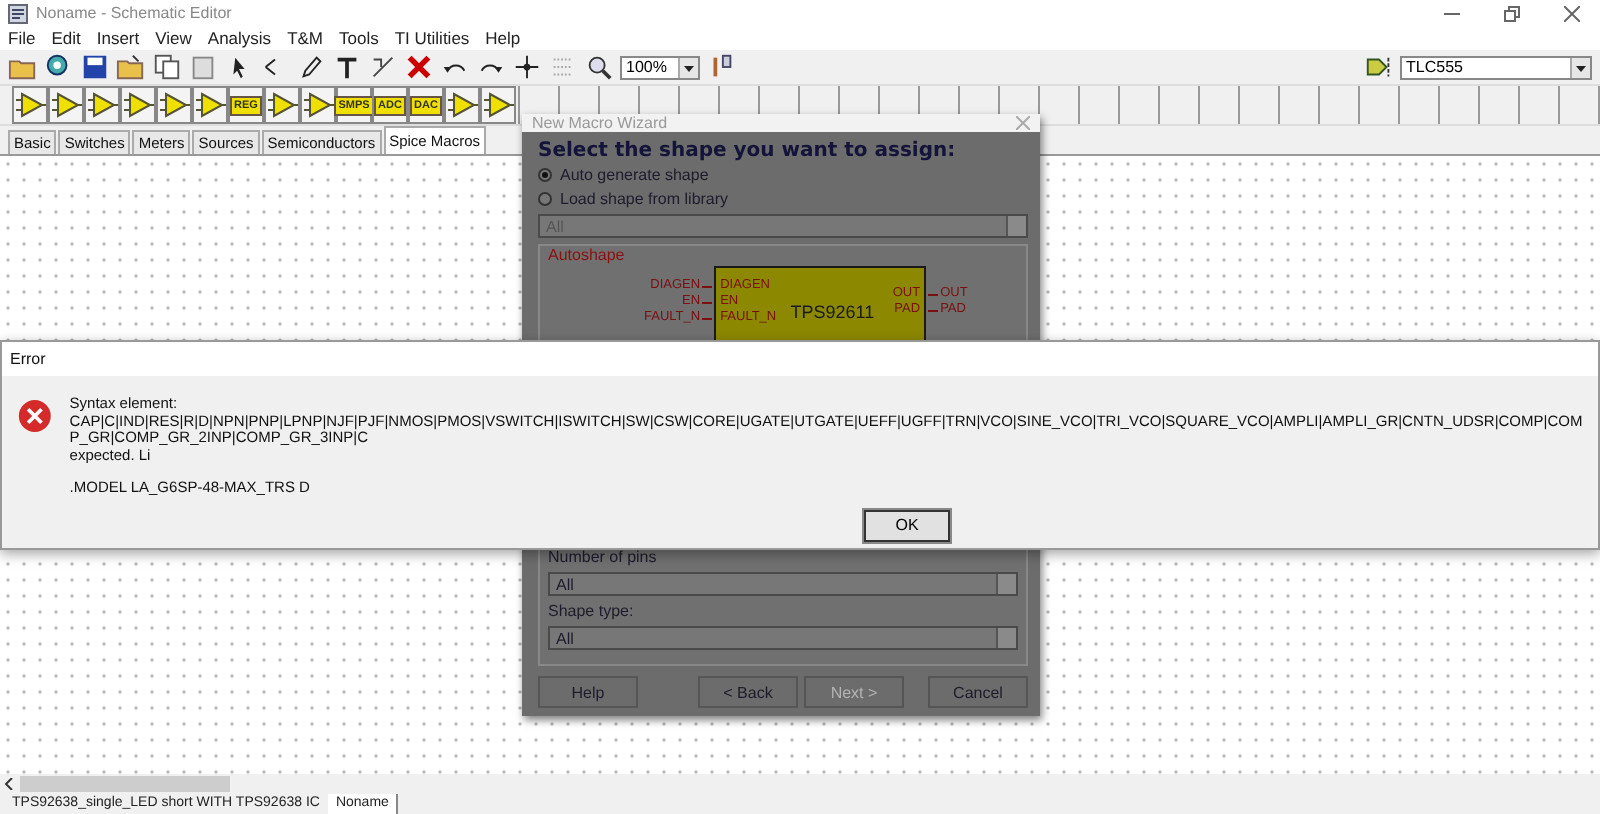 The width and height of the screenshot is (1600, 814). Describe the element at coordinates (118, 38) in the screenshot. I see `menu-item: Insert` at that location.